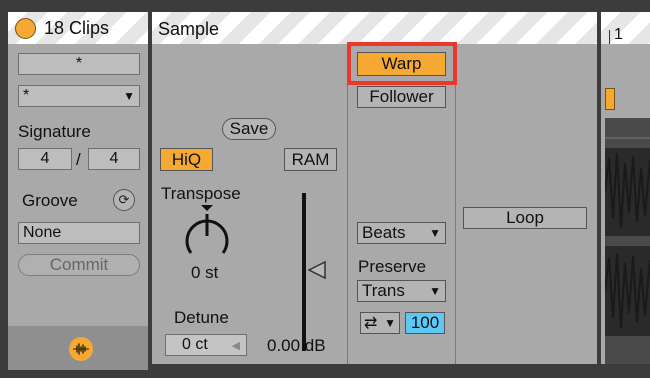  I want to click on triangle-left-icon: ◀, so click(235, 345).